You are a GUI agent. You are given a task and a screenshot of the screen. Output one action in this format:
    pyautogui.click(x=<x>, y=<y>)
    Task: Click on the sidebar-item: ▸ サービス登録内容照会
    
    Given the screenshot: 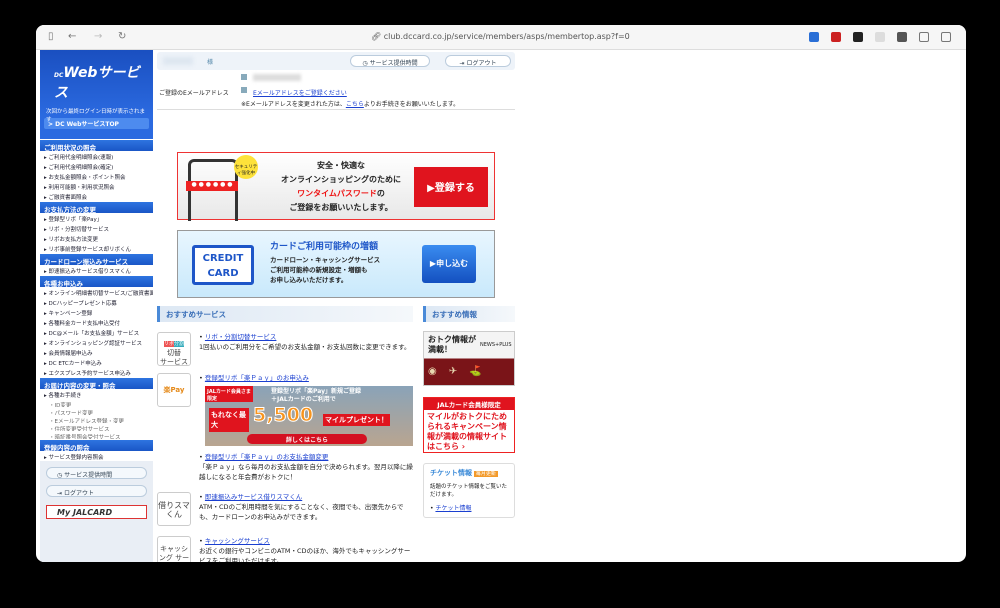 What is the action you would take?
    pyautogui.click(x=96, y=456)
    